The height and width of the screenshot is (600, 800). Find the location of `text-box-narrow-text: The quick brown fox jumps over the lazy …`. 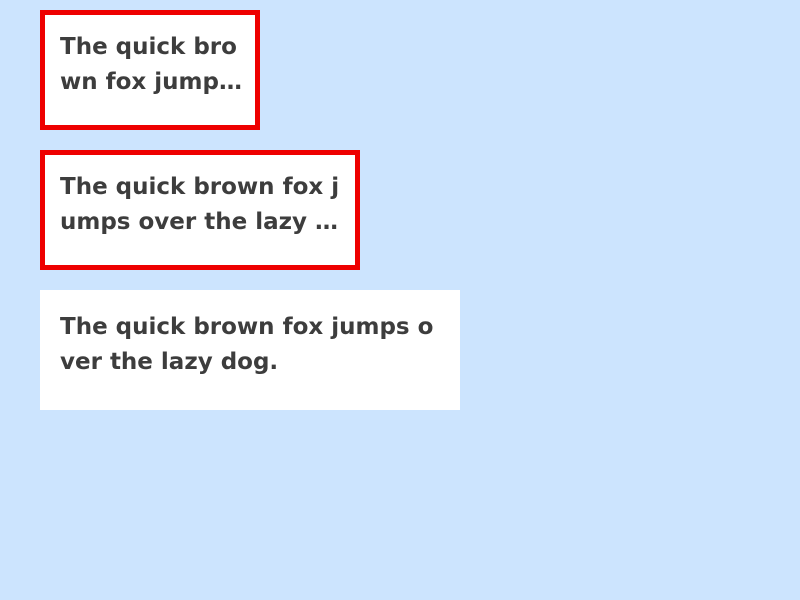

text-box-narrow-text: The quick brown fox jumps over the lazy … is located at coordinates (148, 64).